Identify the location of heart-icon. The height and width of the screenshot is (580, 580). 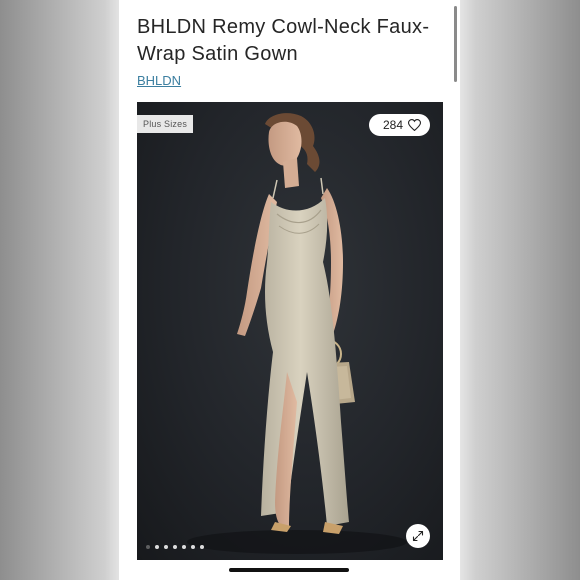
(414, 125).